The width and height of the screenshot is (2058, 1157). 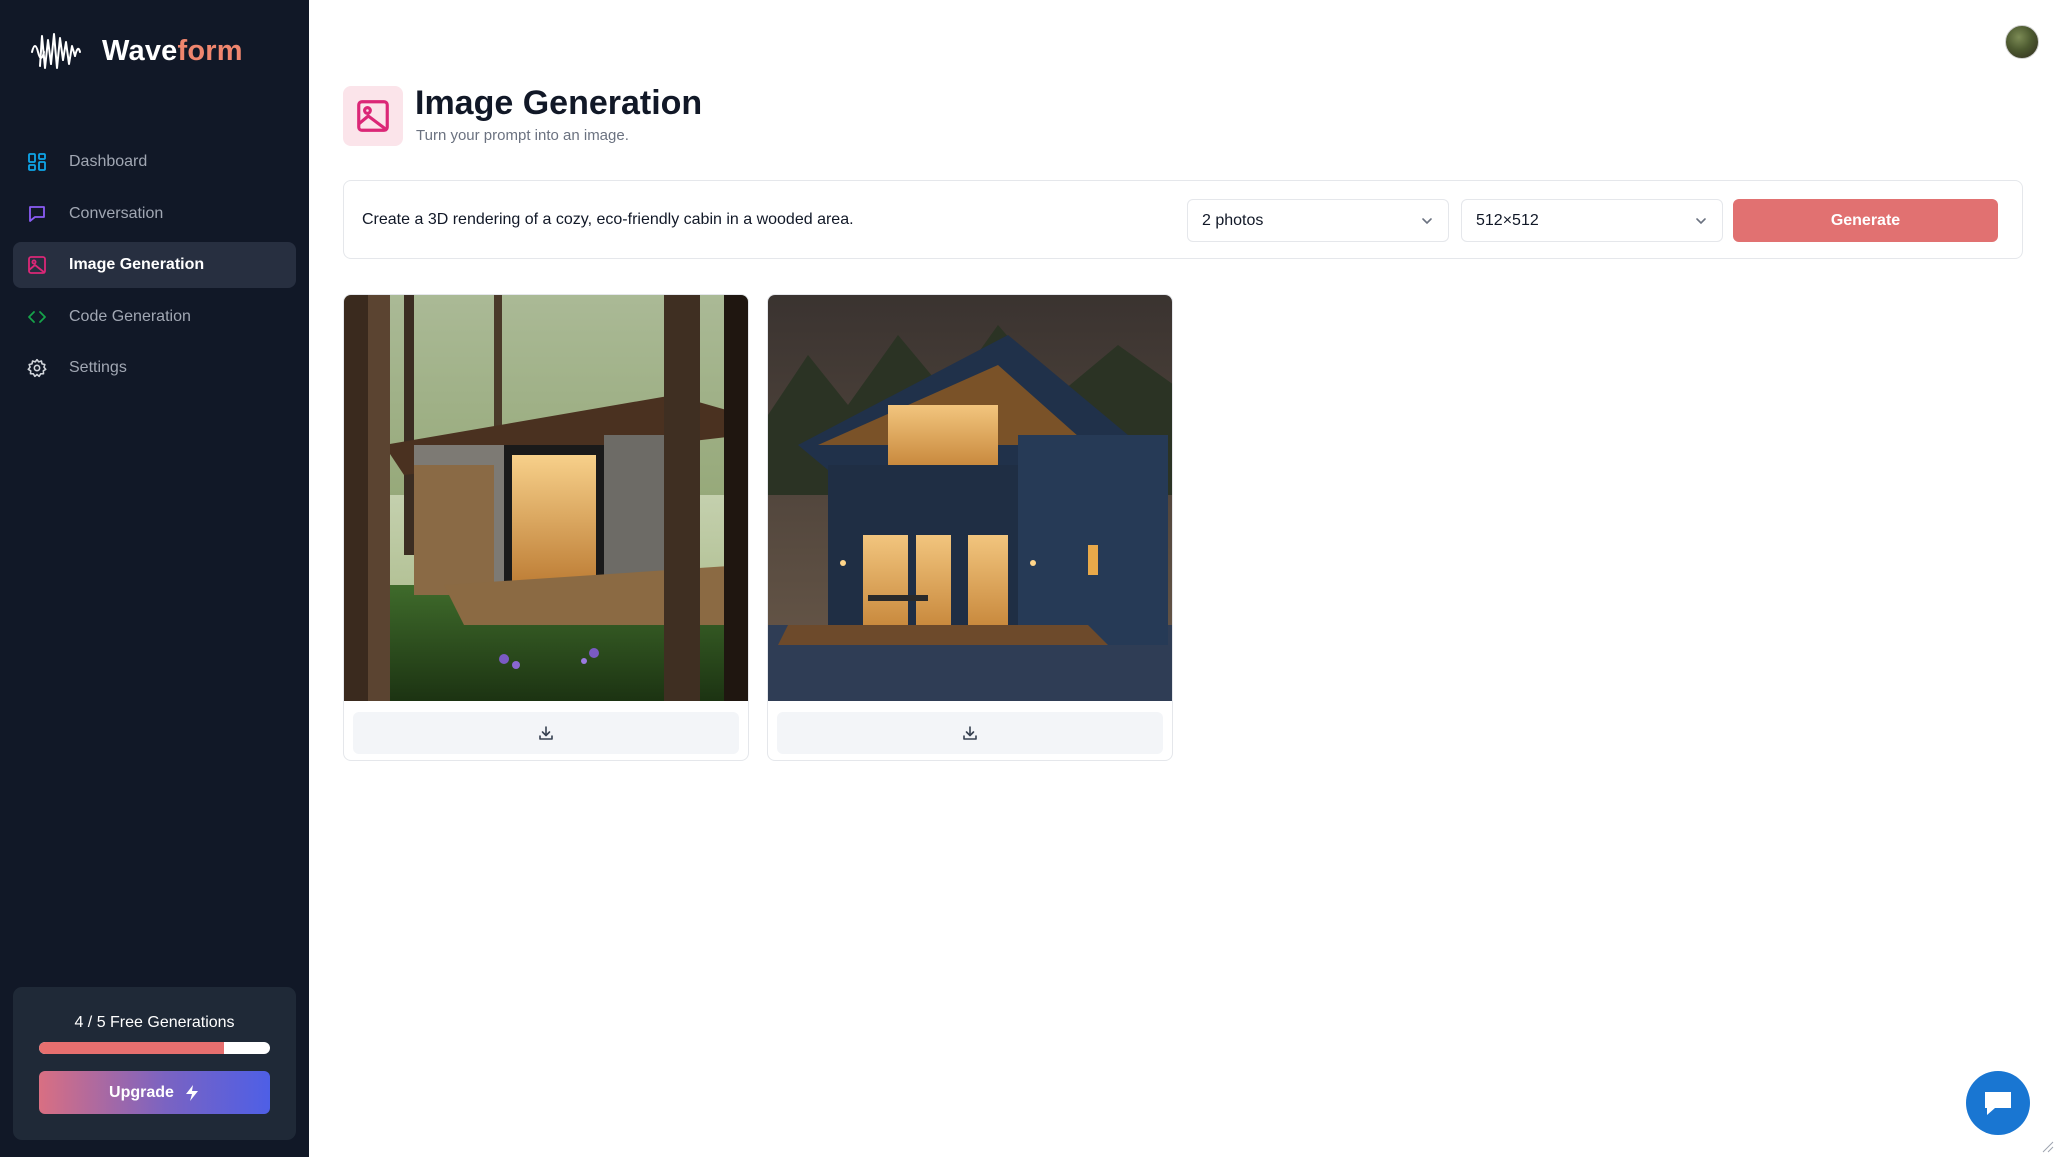 I want to click on chat-icon, so click(x=37, y=214).